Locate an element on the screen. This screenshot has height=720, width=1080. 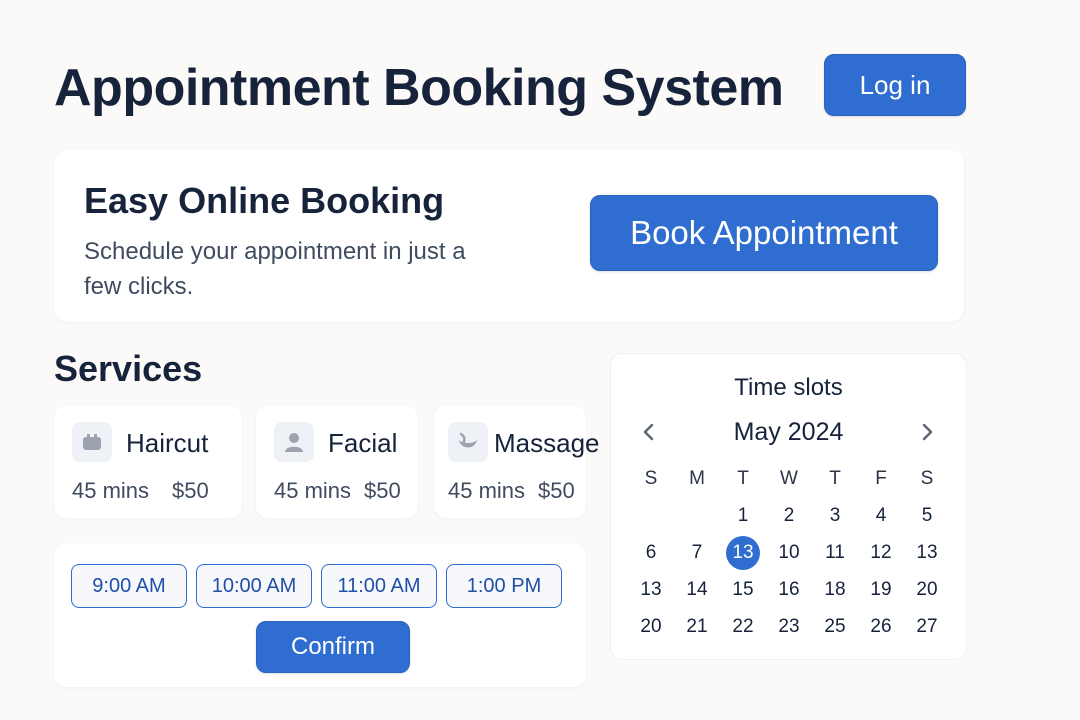
calendar-day: 18 is located at coordinates (835, 589).